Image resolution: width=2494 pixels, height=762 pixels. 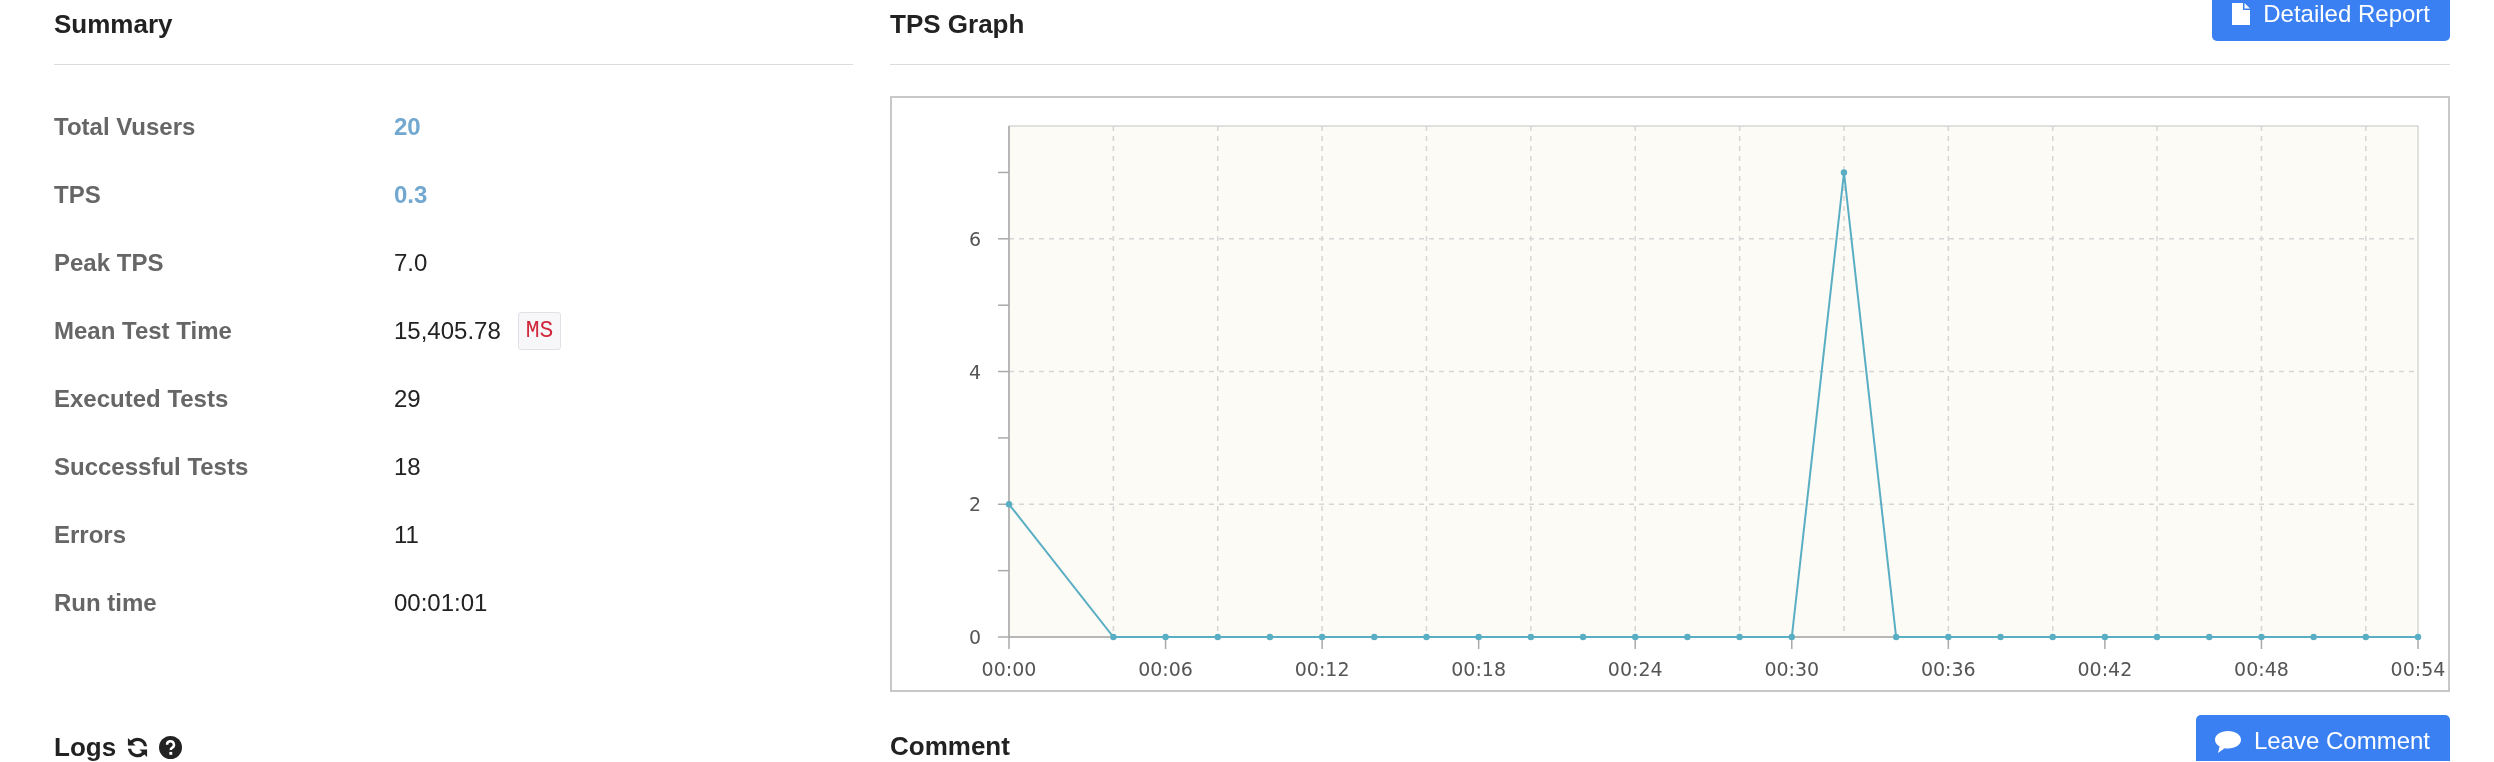 What do you see at coordinates (1635, 669) in the screenshot?
I see `x-tick-label: 00:24` at bounding box center [1635, 669].